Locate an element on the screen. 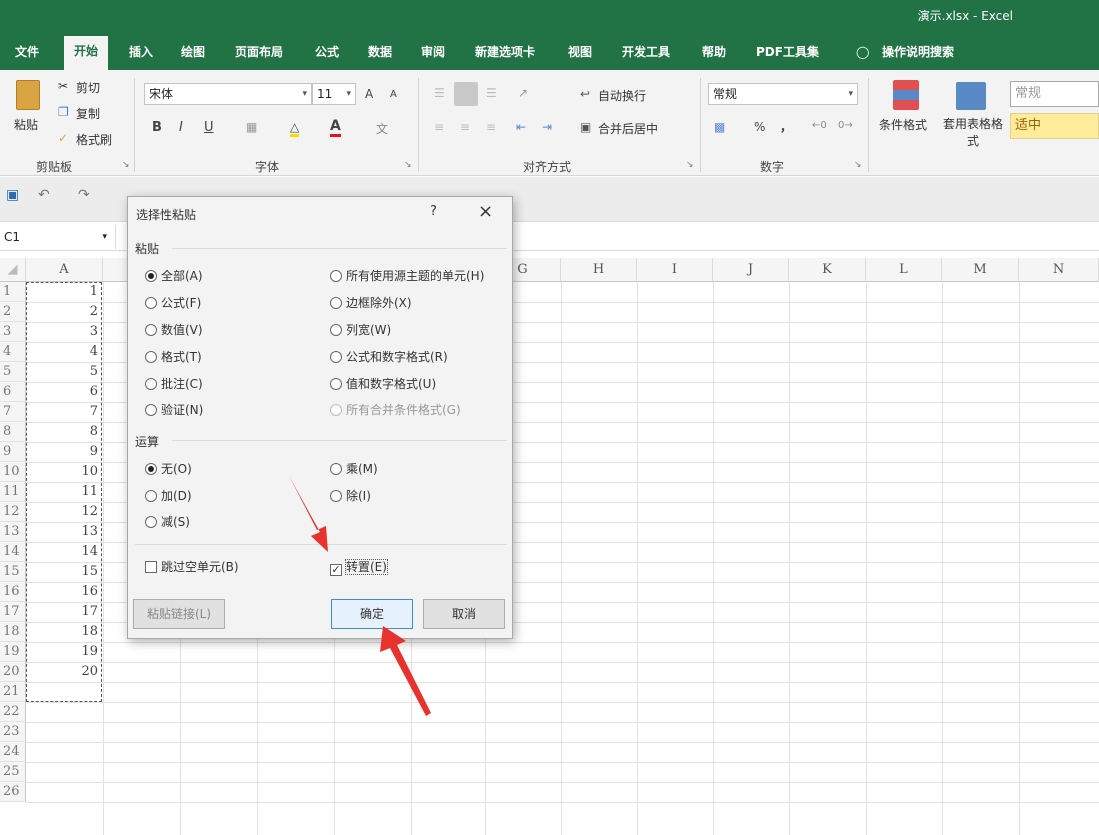 Image resolution: width=1099 pixels, height=835 pixels. copy-icon: ❐ is located at coordinates (63, 112).